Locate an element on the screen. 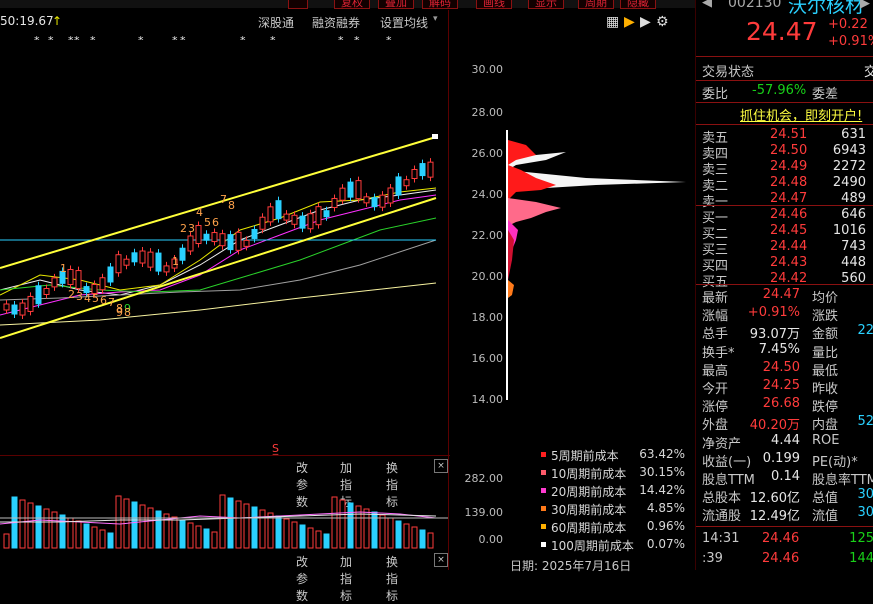 The width and height of the screenshot is (873, 604). volume-chart is located at coordinates (225, 513).